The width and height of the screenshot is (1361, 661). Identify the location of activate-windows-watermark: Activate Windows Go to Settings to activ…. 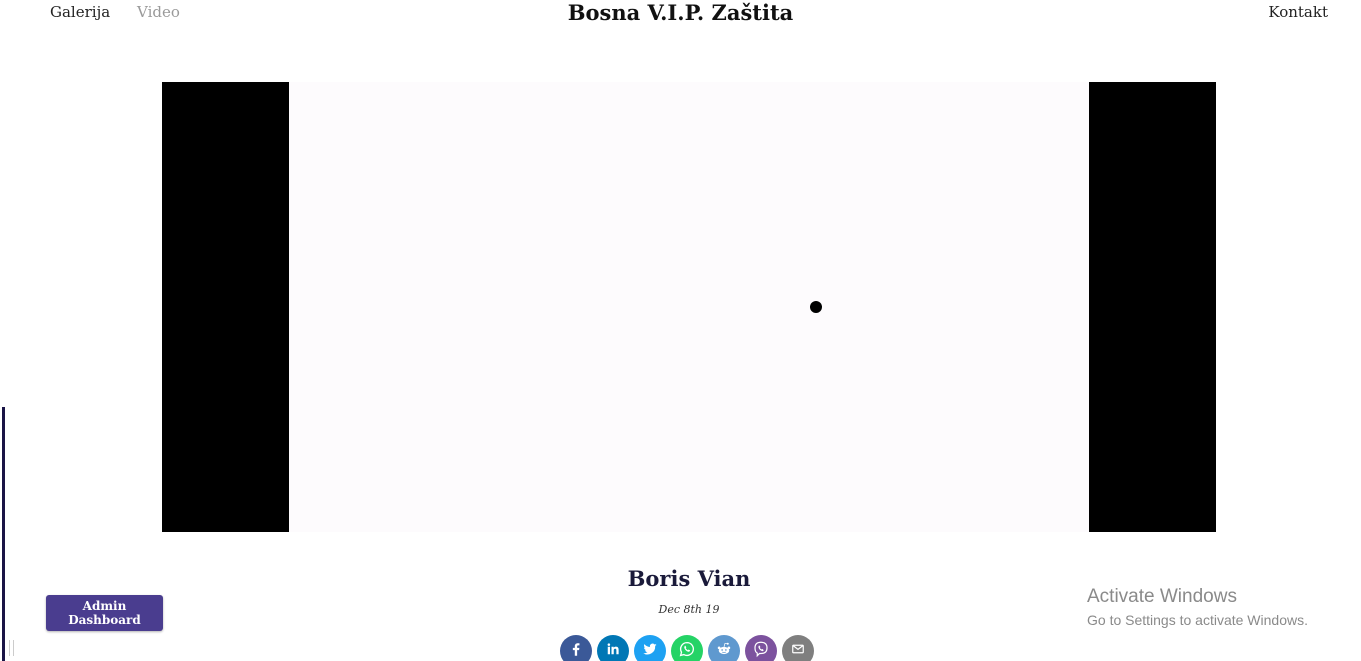
(1197, 607).